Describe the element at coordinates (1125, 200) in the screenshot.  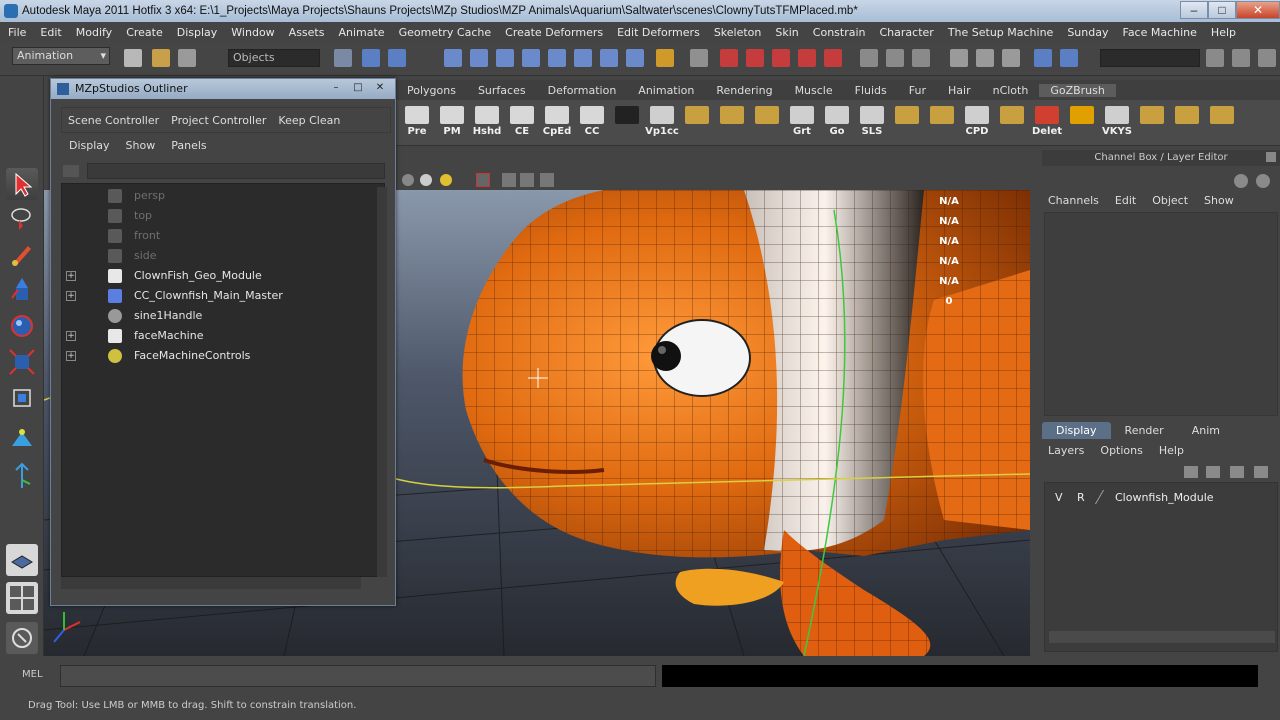
I see `edit-menu: Edit` at that location.